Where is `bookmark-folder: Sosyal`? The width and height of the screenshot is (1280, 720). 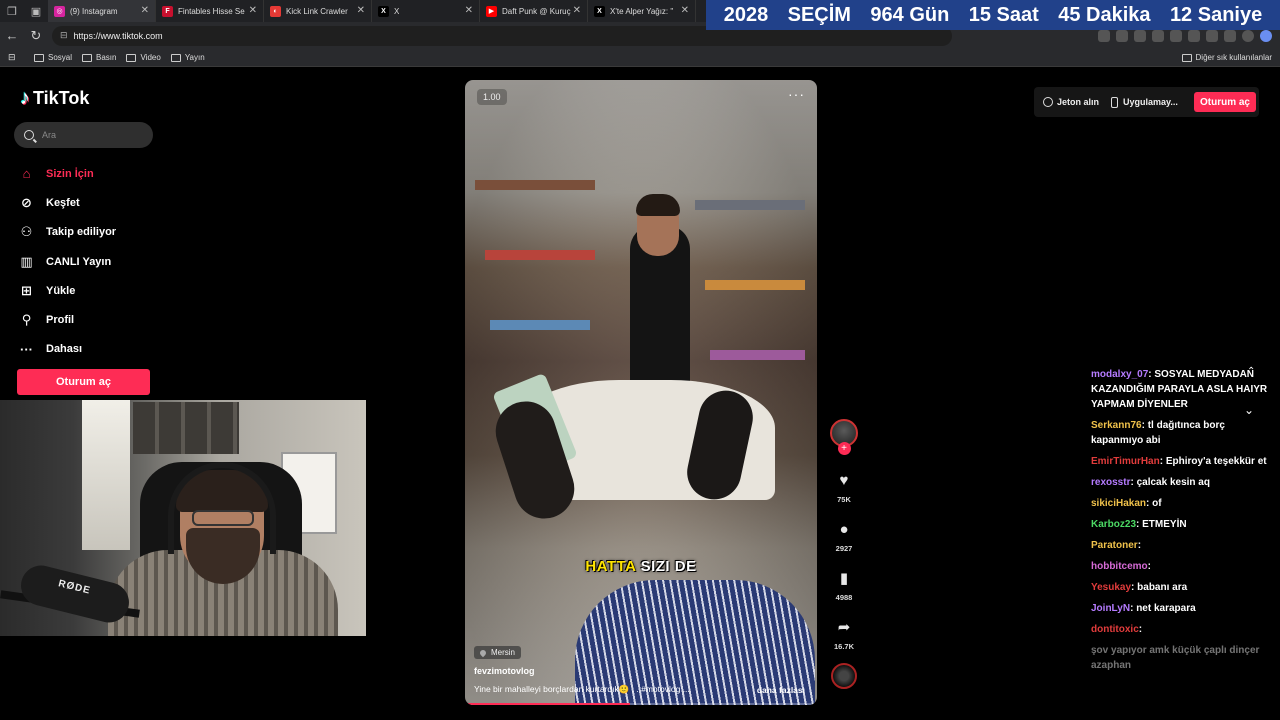
bookmark-folder: Sosyal is located at coordinates (53, 57).